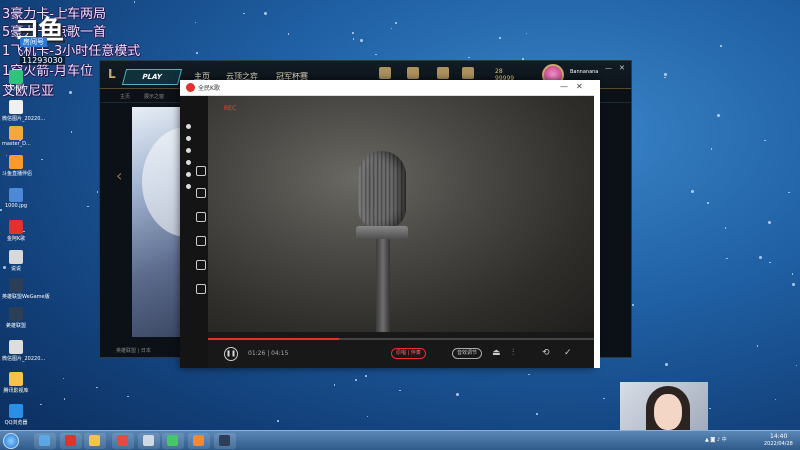  Describe the element at coordinates (209, 88) in the screenshot. I see `player-title: 全民K歌` at that location.